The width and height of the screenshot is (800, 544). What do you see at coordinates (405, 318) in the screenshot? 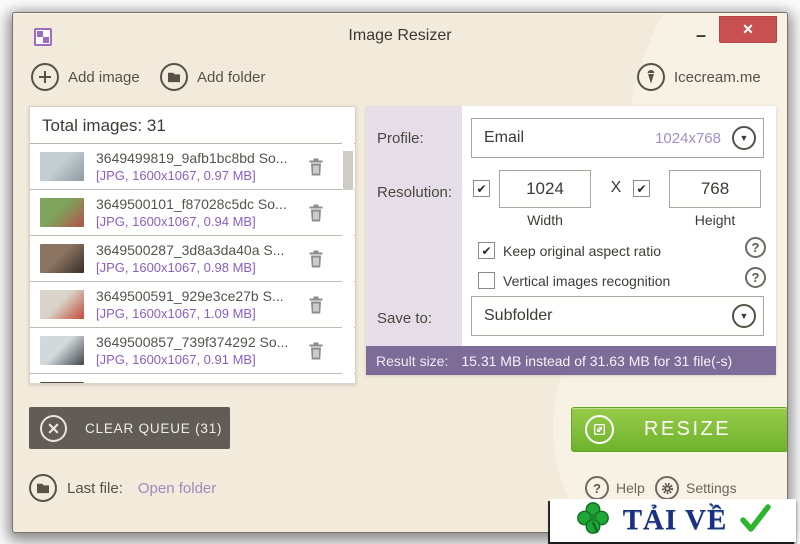
I see `save-to-label: Save to:` at bounding box center [405, 318].